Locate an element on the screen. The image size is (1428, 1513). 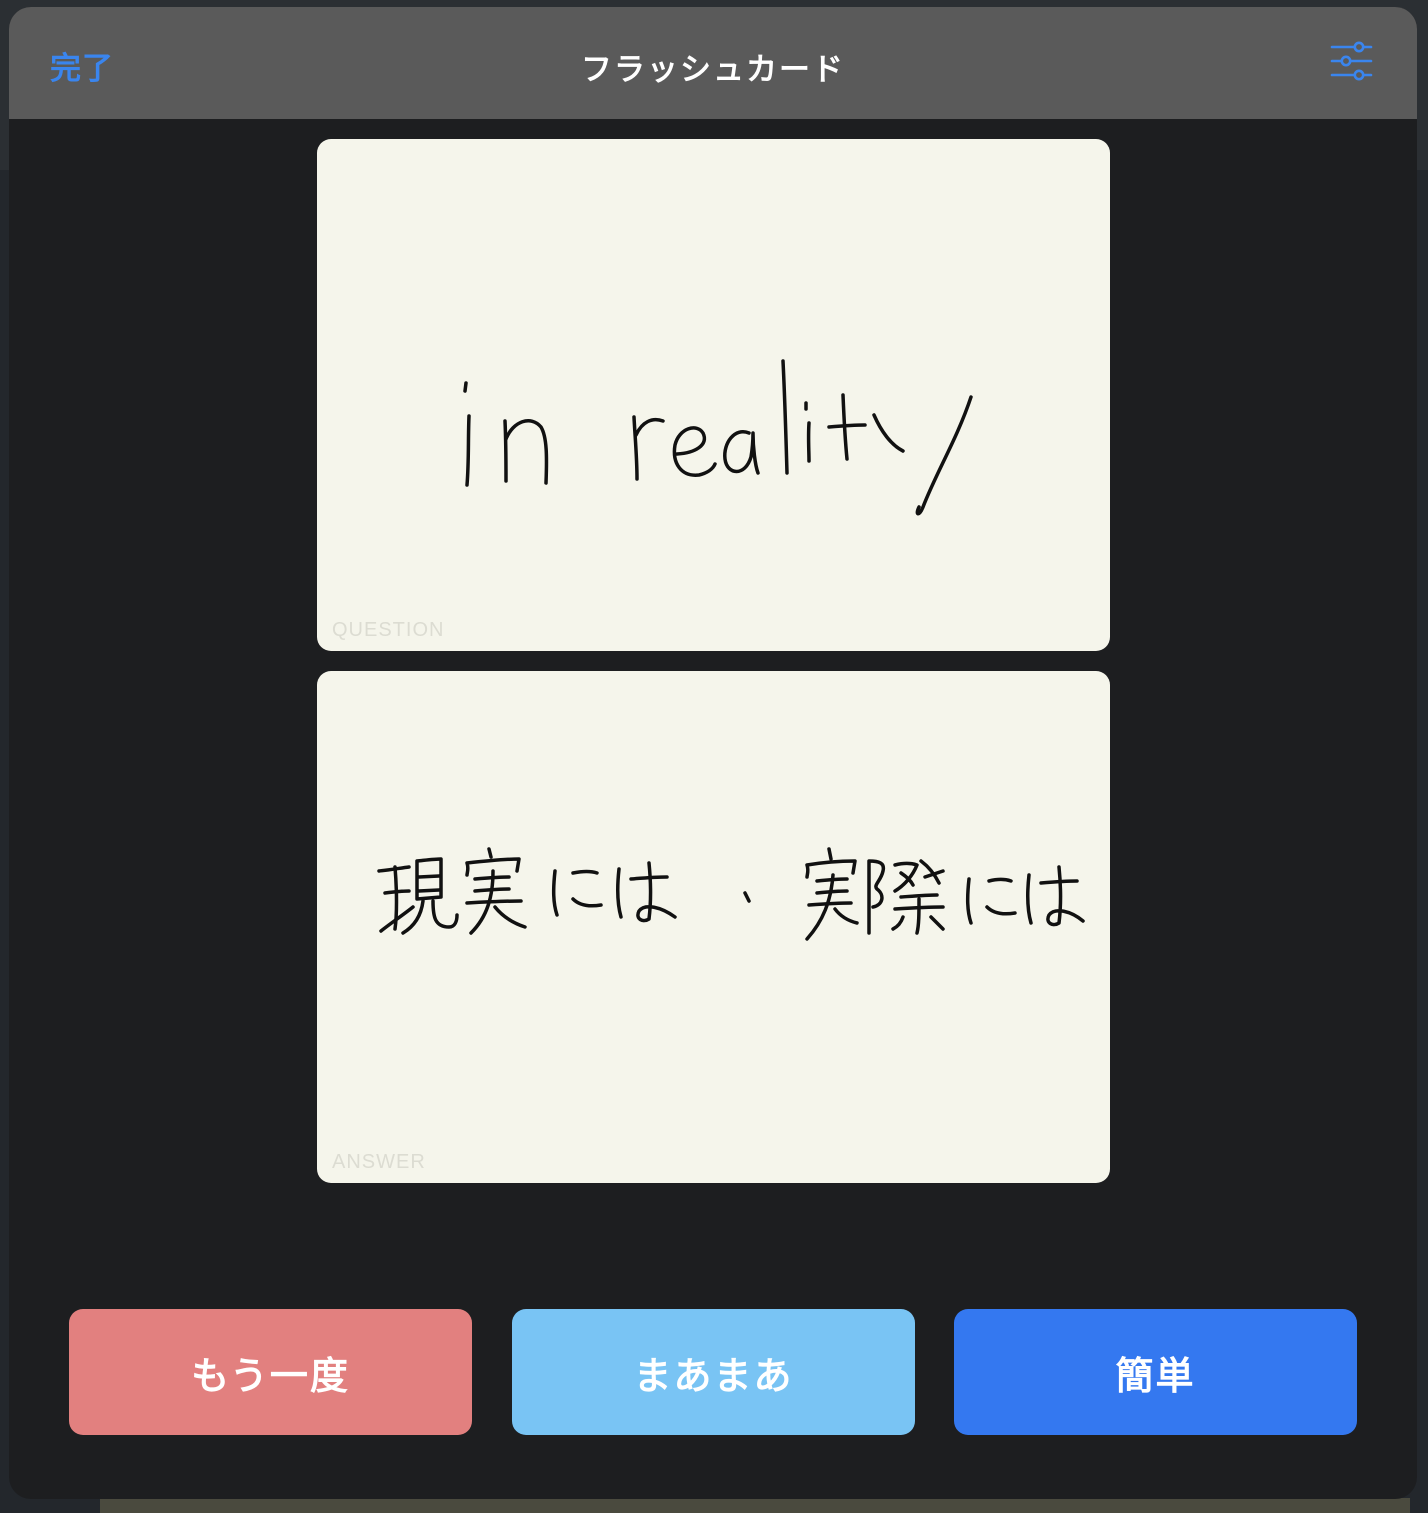
question-handwriting is located at coordinates (718, 437).